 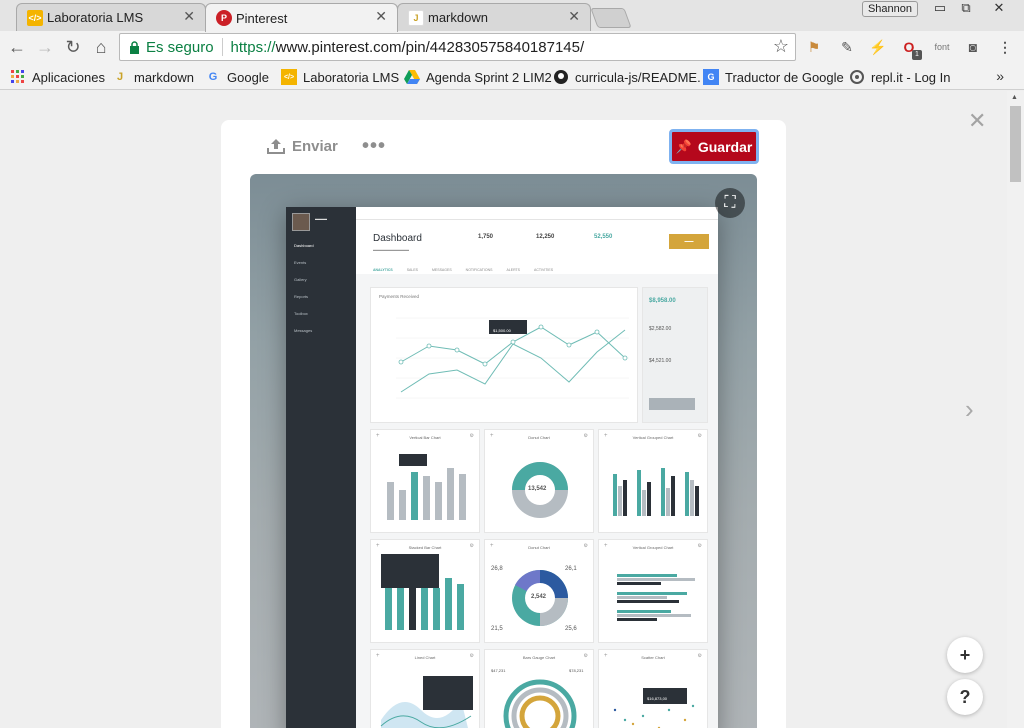 I want to click on bookmark-agenda-sprint: Agenda Sprint 2 LIM2, so click(x=478, y=77).